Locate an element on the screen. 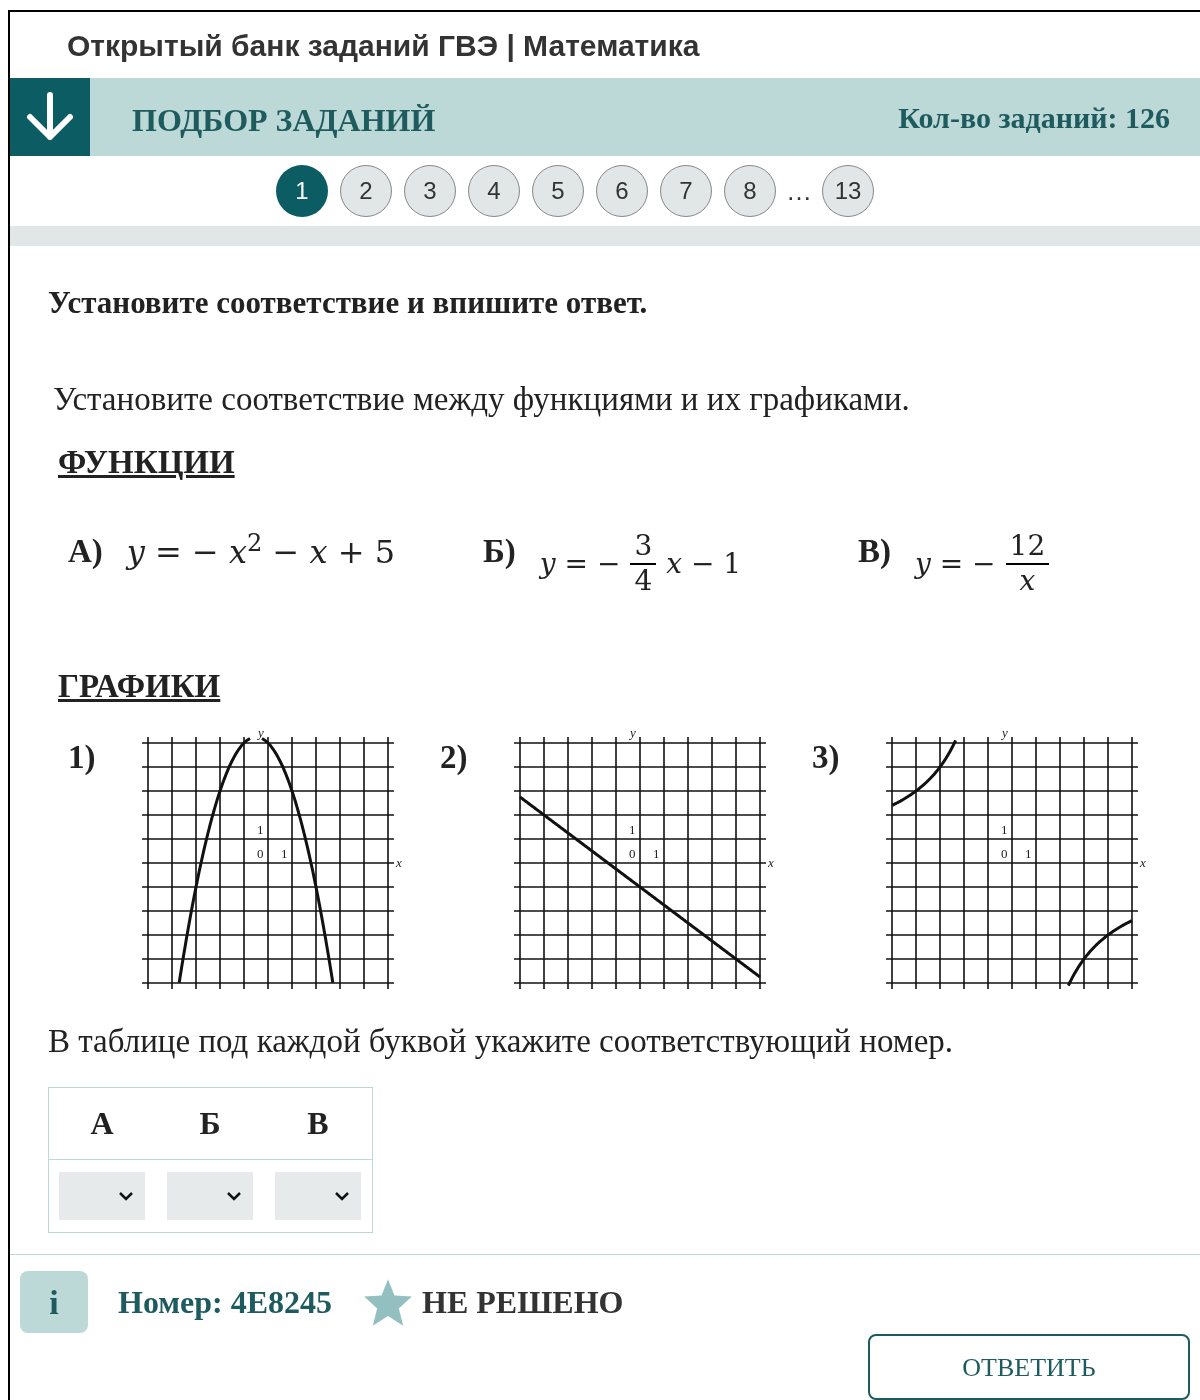  option-letter: А) is located at coordinates (85, 551).